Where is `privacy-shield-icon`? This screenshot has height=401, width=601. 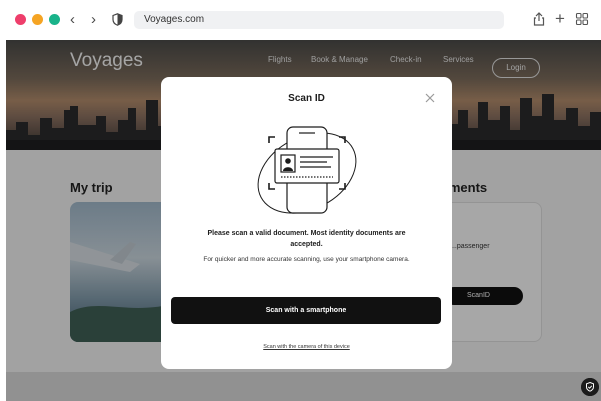
privacy-shield-icon is located at coordinates (117, 19).